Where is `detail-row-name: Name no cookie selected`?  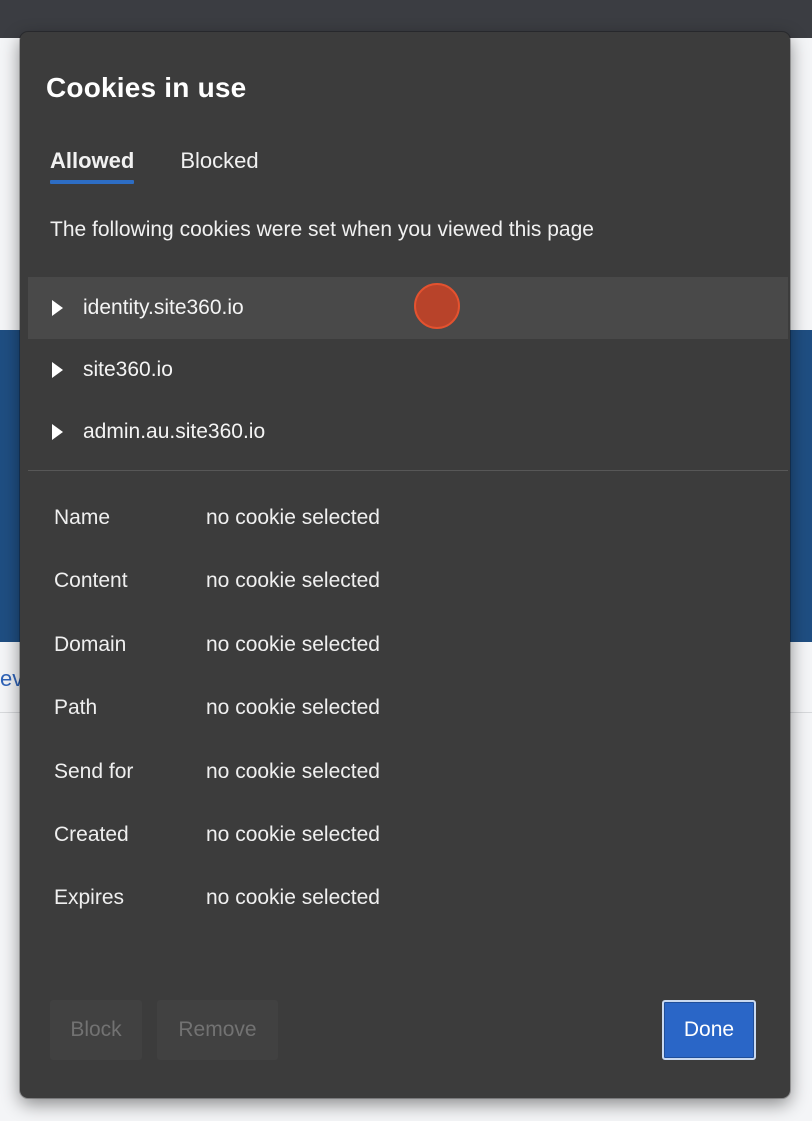 detail-row-name: Name no cookie selected is located at coordinates (217, 537).